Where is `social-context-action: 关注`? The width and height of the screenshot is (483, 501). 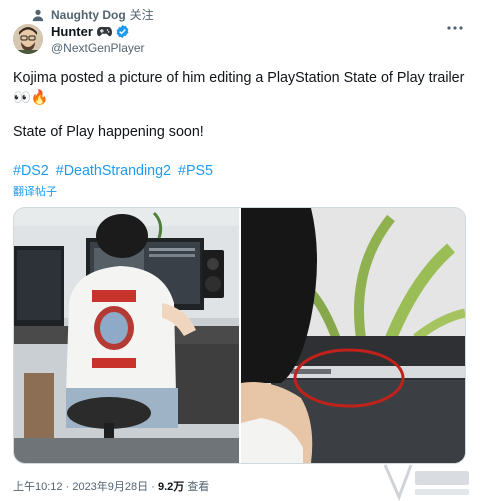 social-context-action: 关注 is located at coordinates (141, 15).